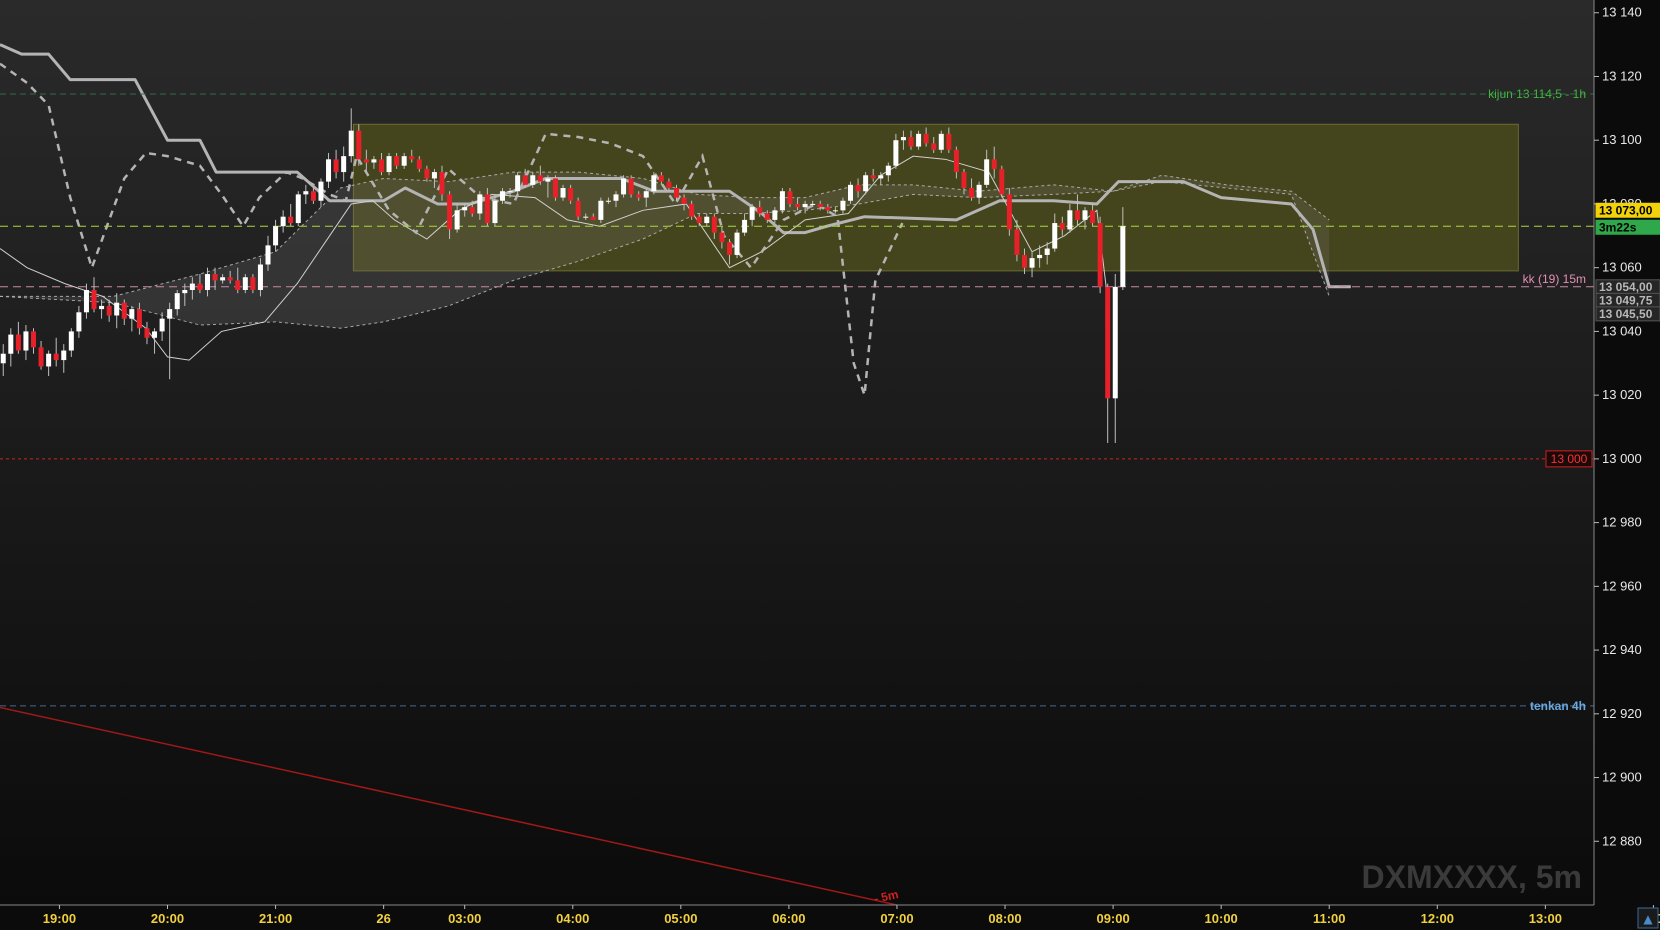 The width and height of the screenshot is (1660, 930). I want to click on x-tick-label: 13:00, so click(1545, 918).